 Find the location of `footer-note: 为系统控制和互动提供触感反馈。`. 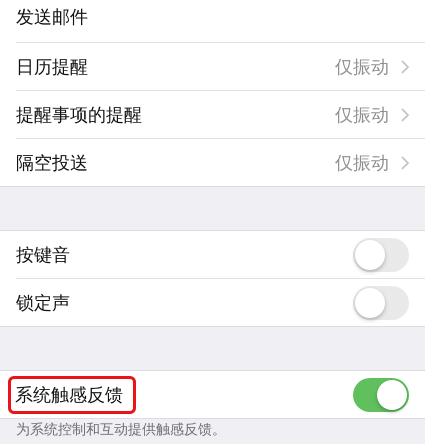

footer-note: 为系统控制和互动提供触感反馈。 is located at coordinates (121, 430).